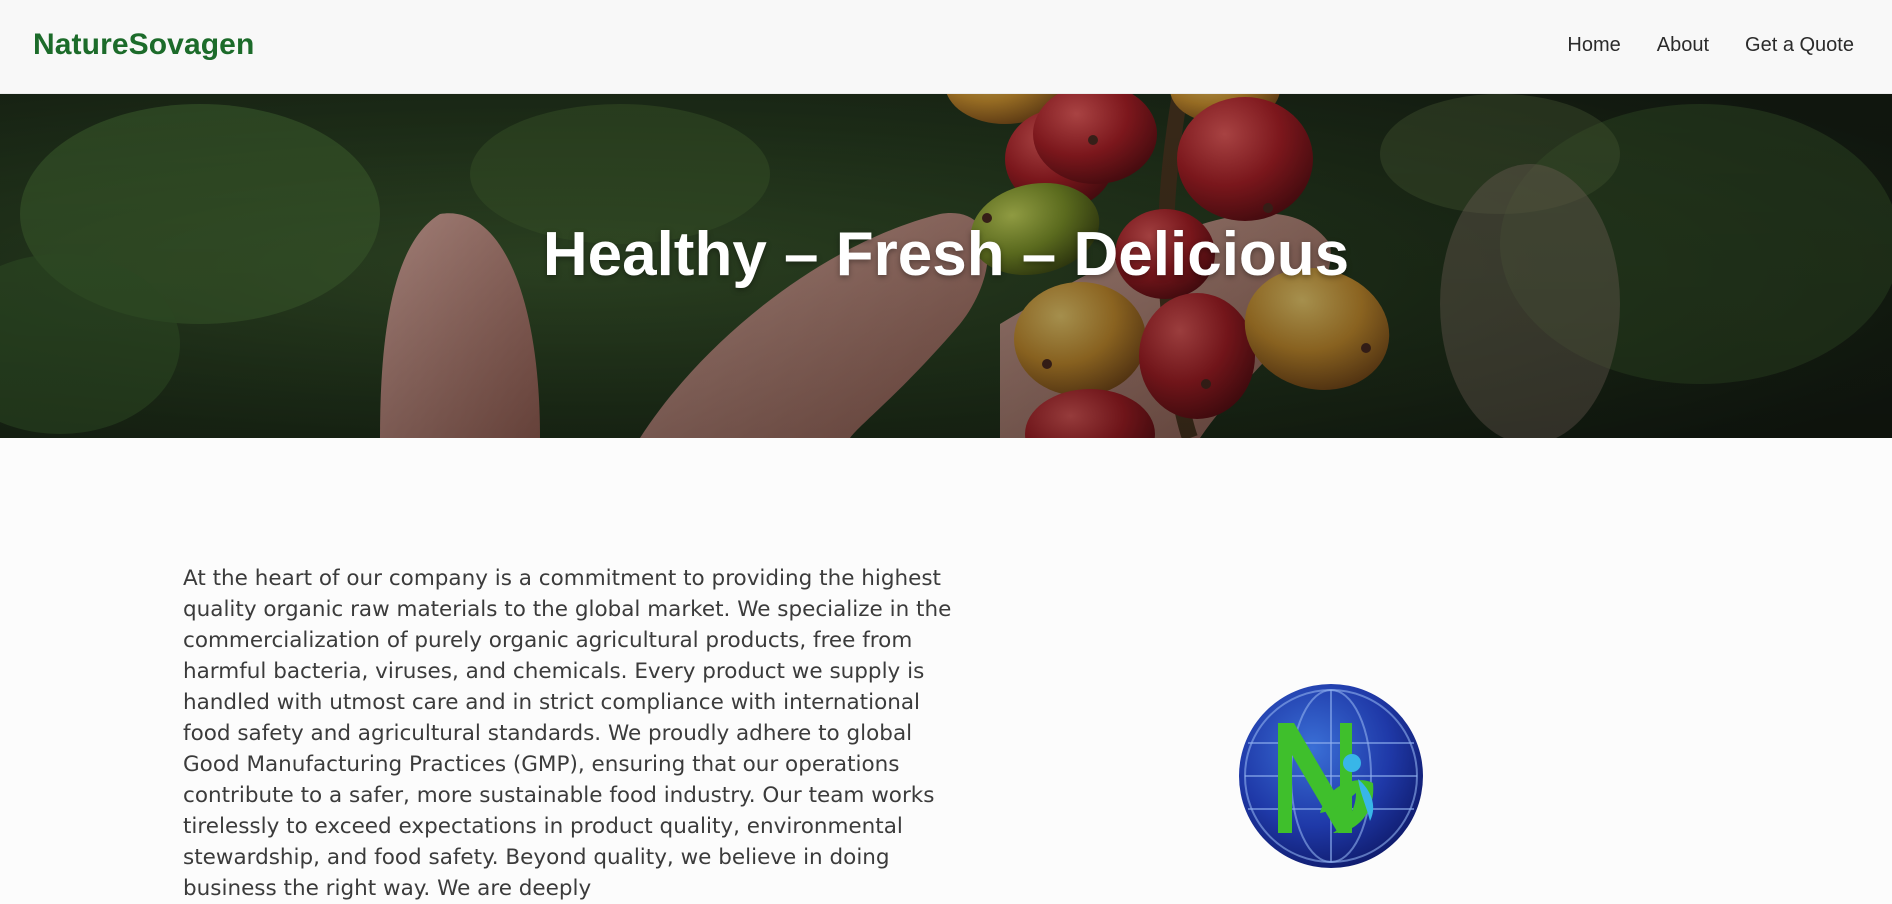  What do you see at coordinates (1331, 776) in the screenshot?
I see `company-globe-logo-icon` at bounding box center [1331, 776].